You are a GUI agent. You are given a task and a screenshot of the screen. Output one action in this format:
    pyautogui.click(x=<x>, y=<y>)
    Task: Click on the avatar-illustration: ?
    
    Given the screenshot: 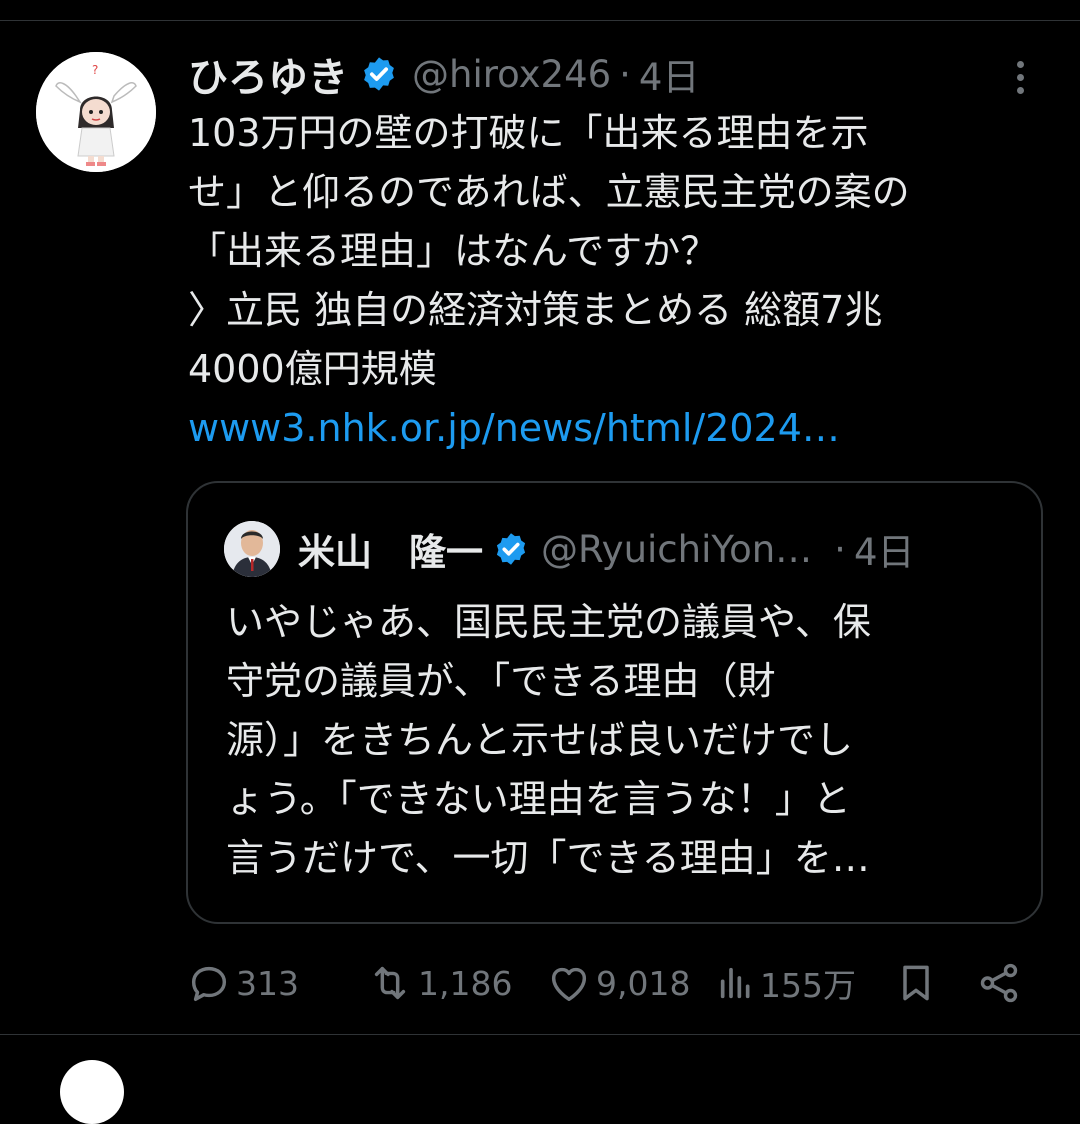 What is the action you would take?
    pyautogui.click(x=96, y=112)
    